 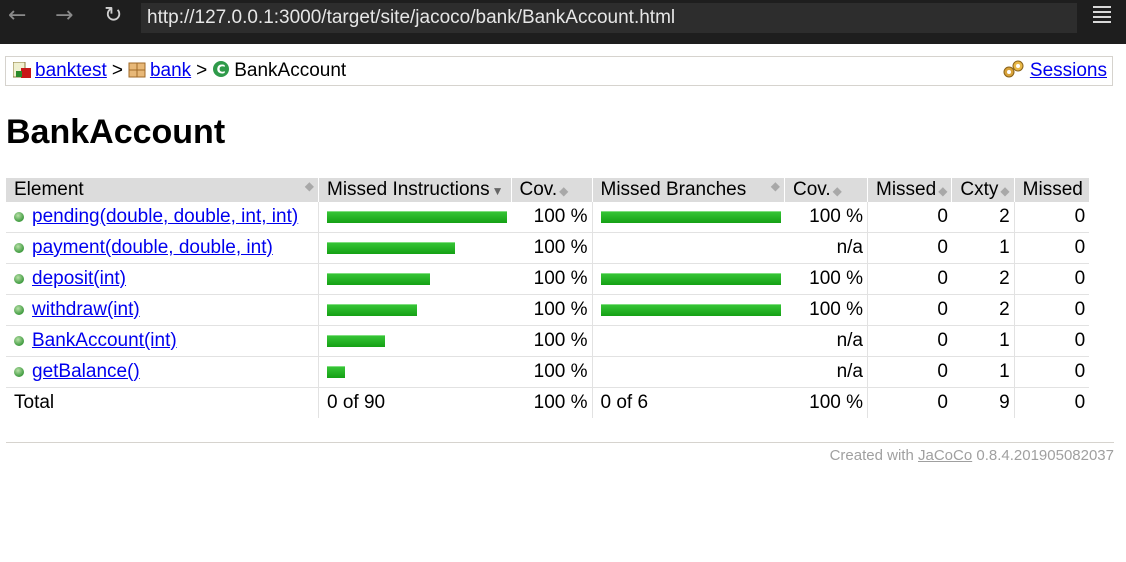 I want to click on sessions-link: Sessions, so click(x=1068, y=70).